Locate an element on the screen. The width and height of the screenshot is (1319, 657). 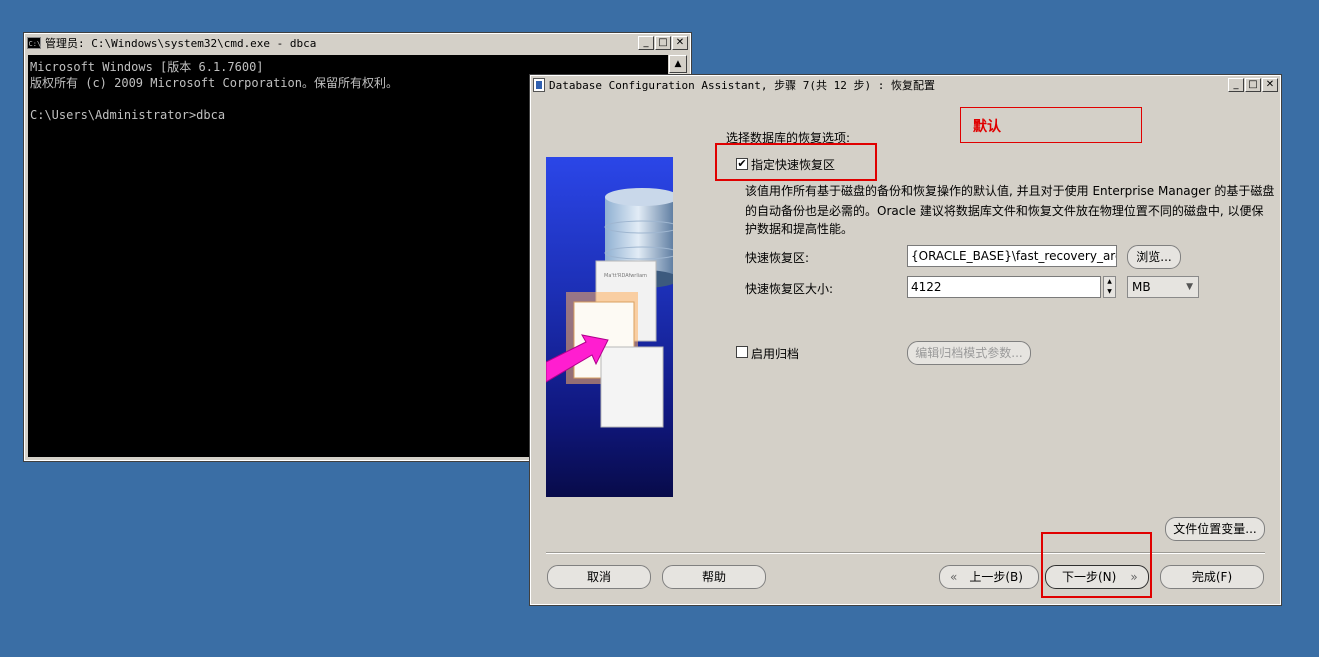
archive-checkbox is located at coordinates (742, 352).